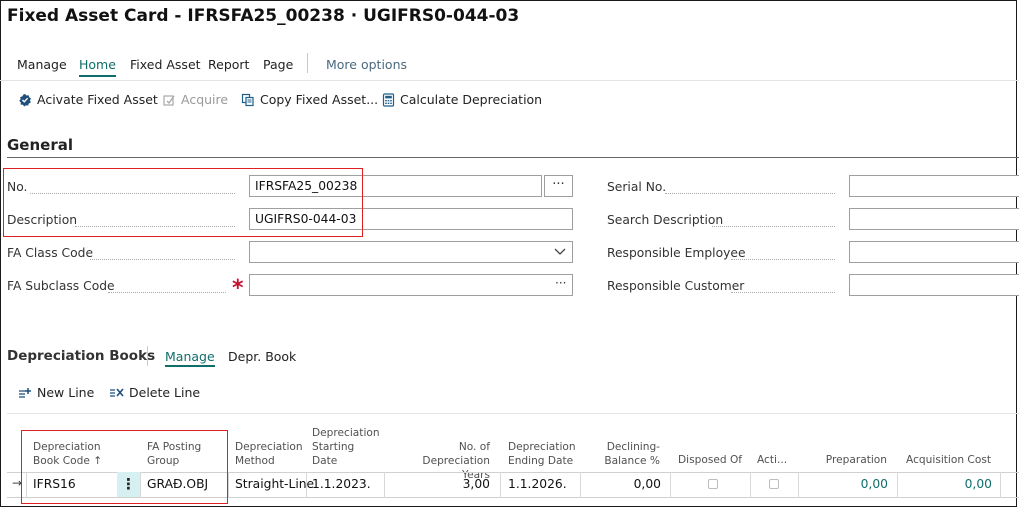 Image resolution: width=1019 pixels, height=509 pixels. Describe the element at coordinates (411, 252) in the screenshot. I see `fa-class-code-dropdown` at that location.